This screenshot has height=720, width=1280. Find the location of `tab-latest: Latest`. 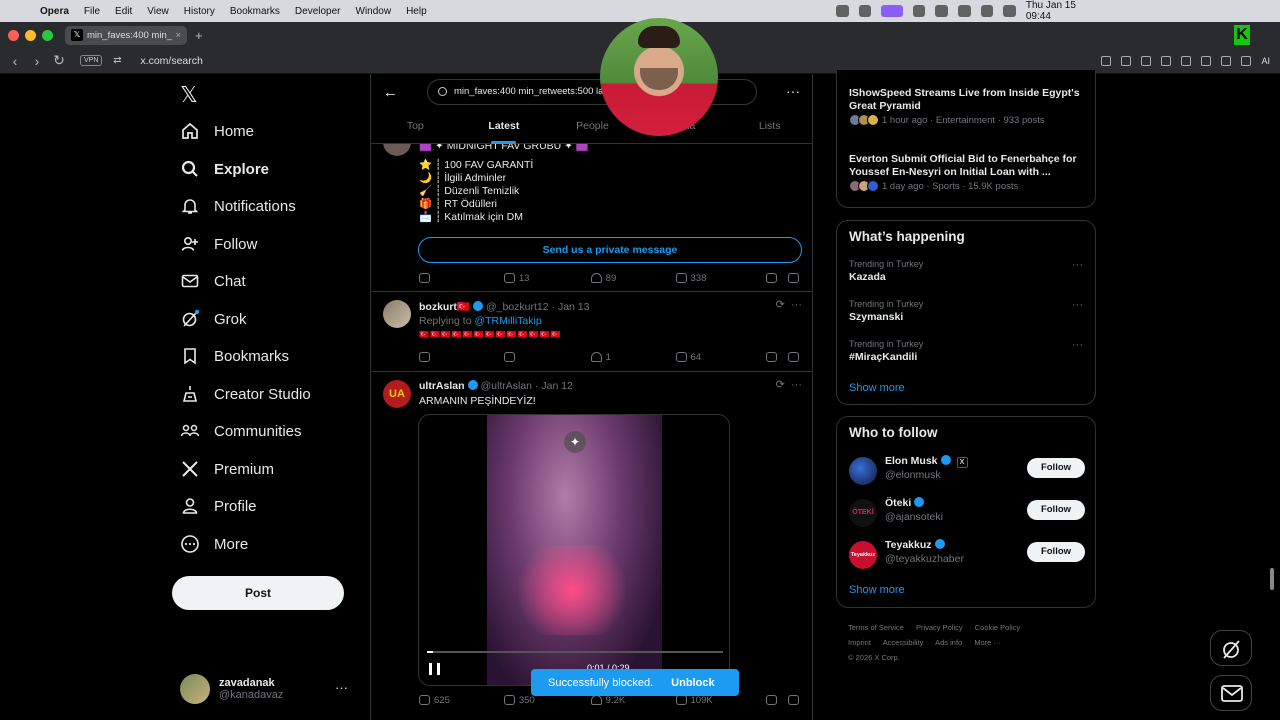

tab-latest: Latest is located at coordinates (504, 130).